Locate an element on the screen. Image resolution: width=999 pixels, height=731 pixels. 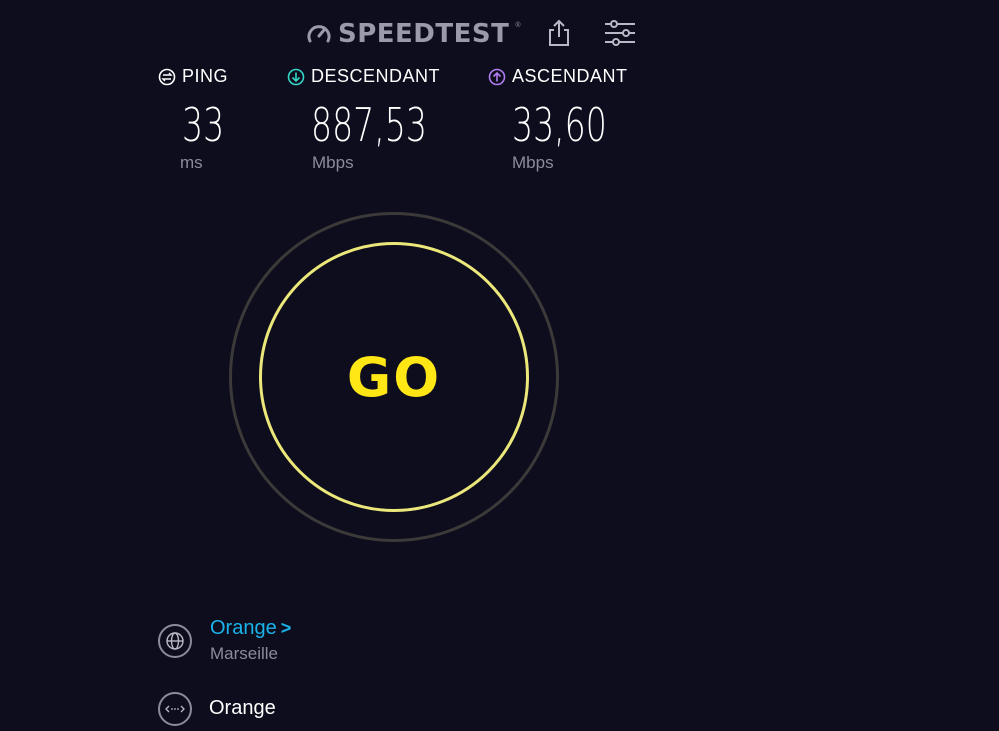
settings-sliders-icon is located at coordinates (620, 33).